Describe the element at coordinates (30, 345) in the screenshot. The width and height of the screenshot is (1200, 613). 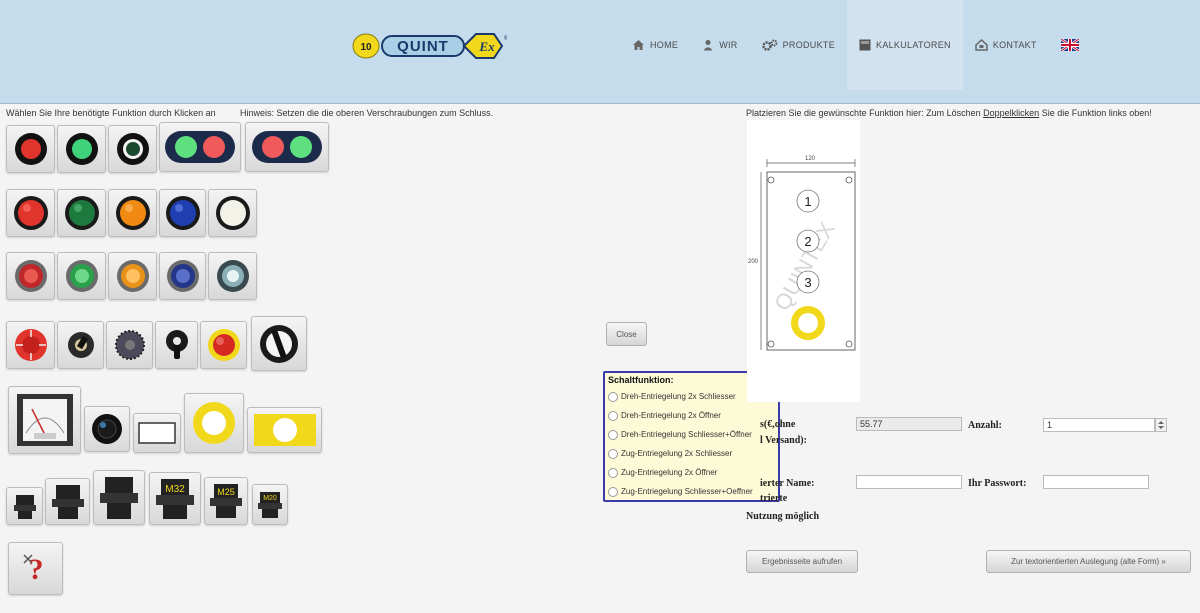
I see `emergency-stop-tile` at that location.